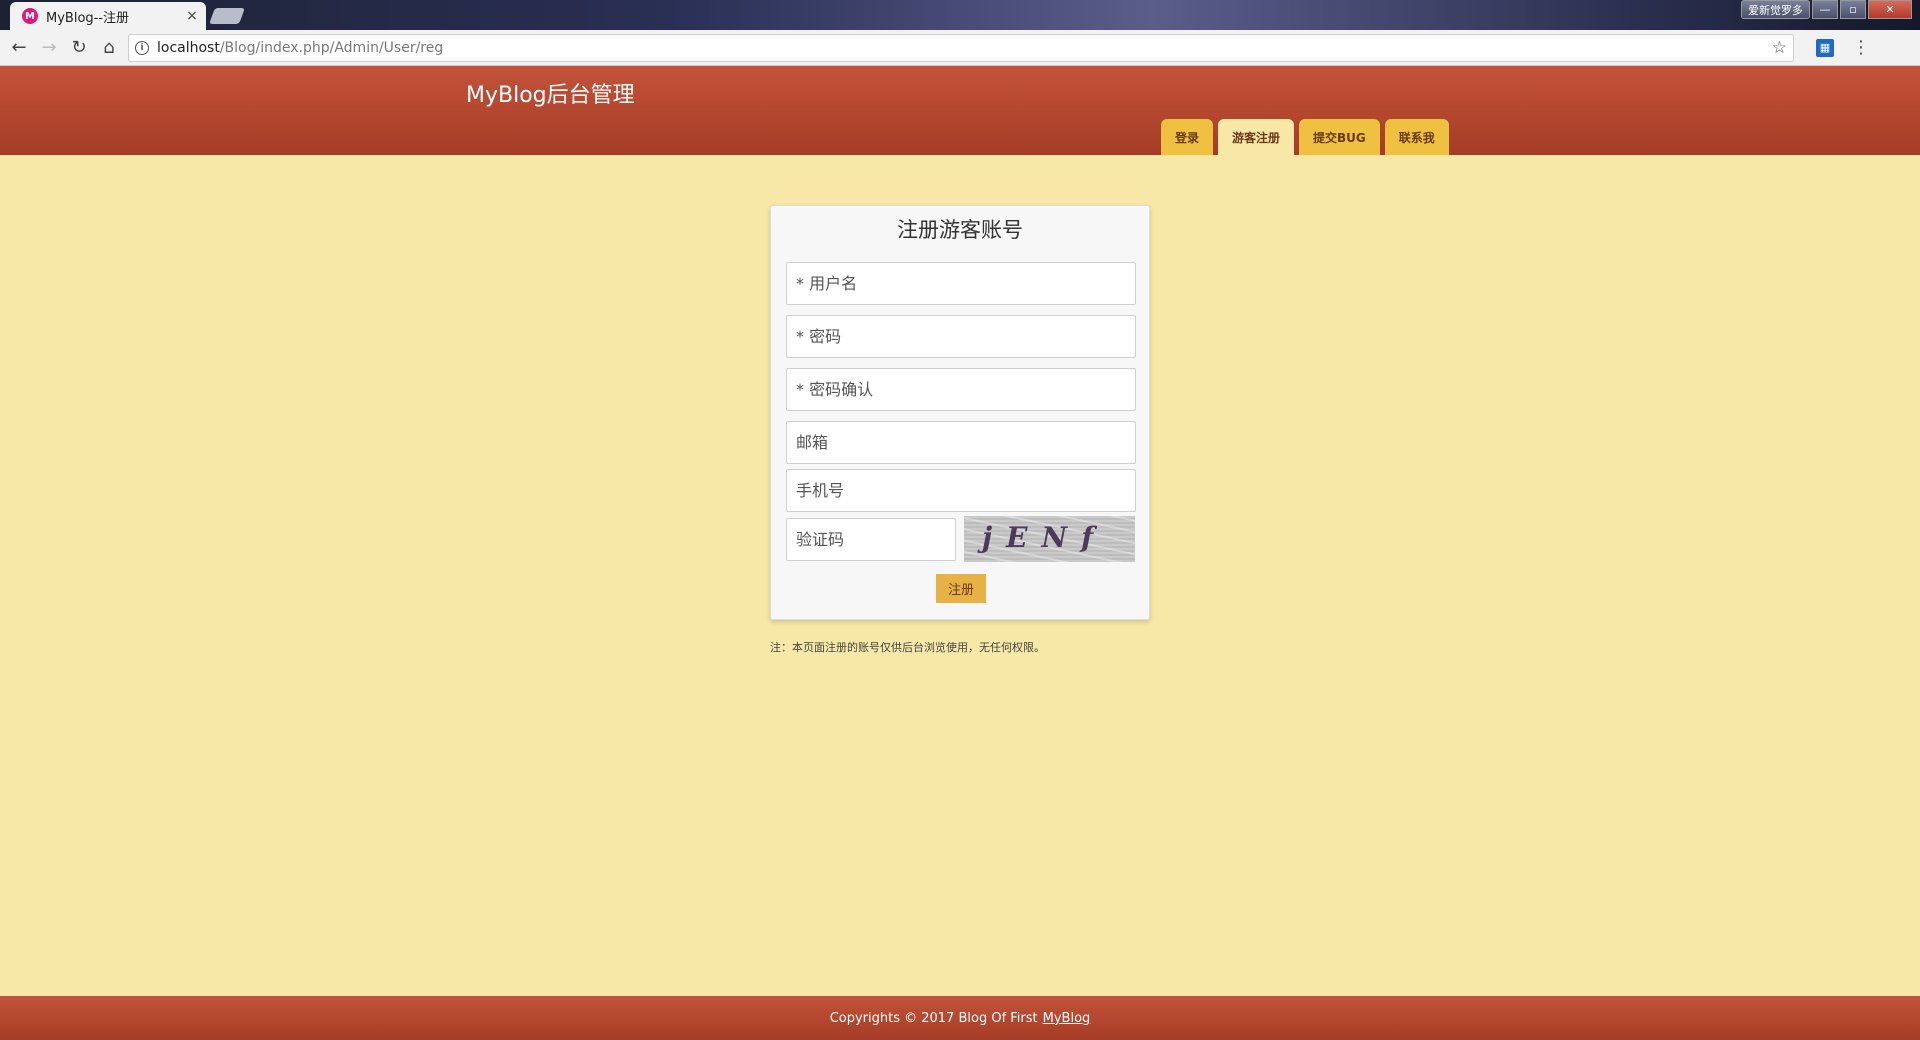 This screenshot has width=1920, height=1040. Describe the element at coordinates (1861, 47) in the screenshot. I see `menu-icon: ⋮` at that location.